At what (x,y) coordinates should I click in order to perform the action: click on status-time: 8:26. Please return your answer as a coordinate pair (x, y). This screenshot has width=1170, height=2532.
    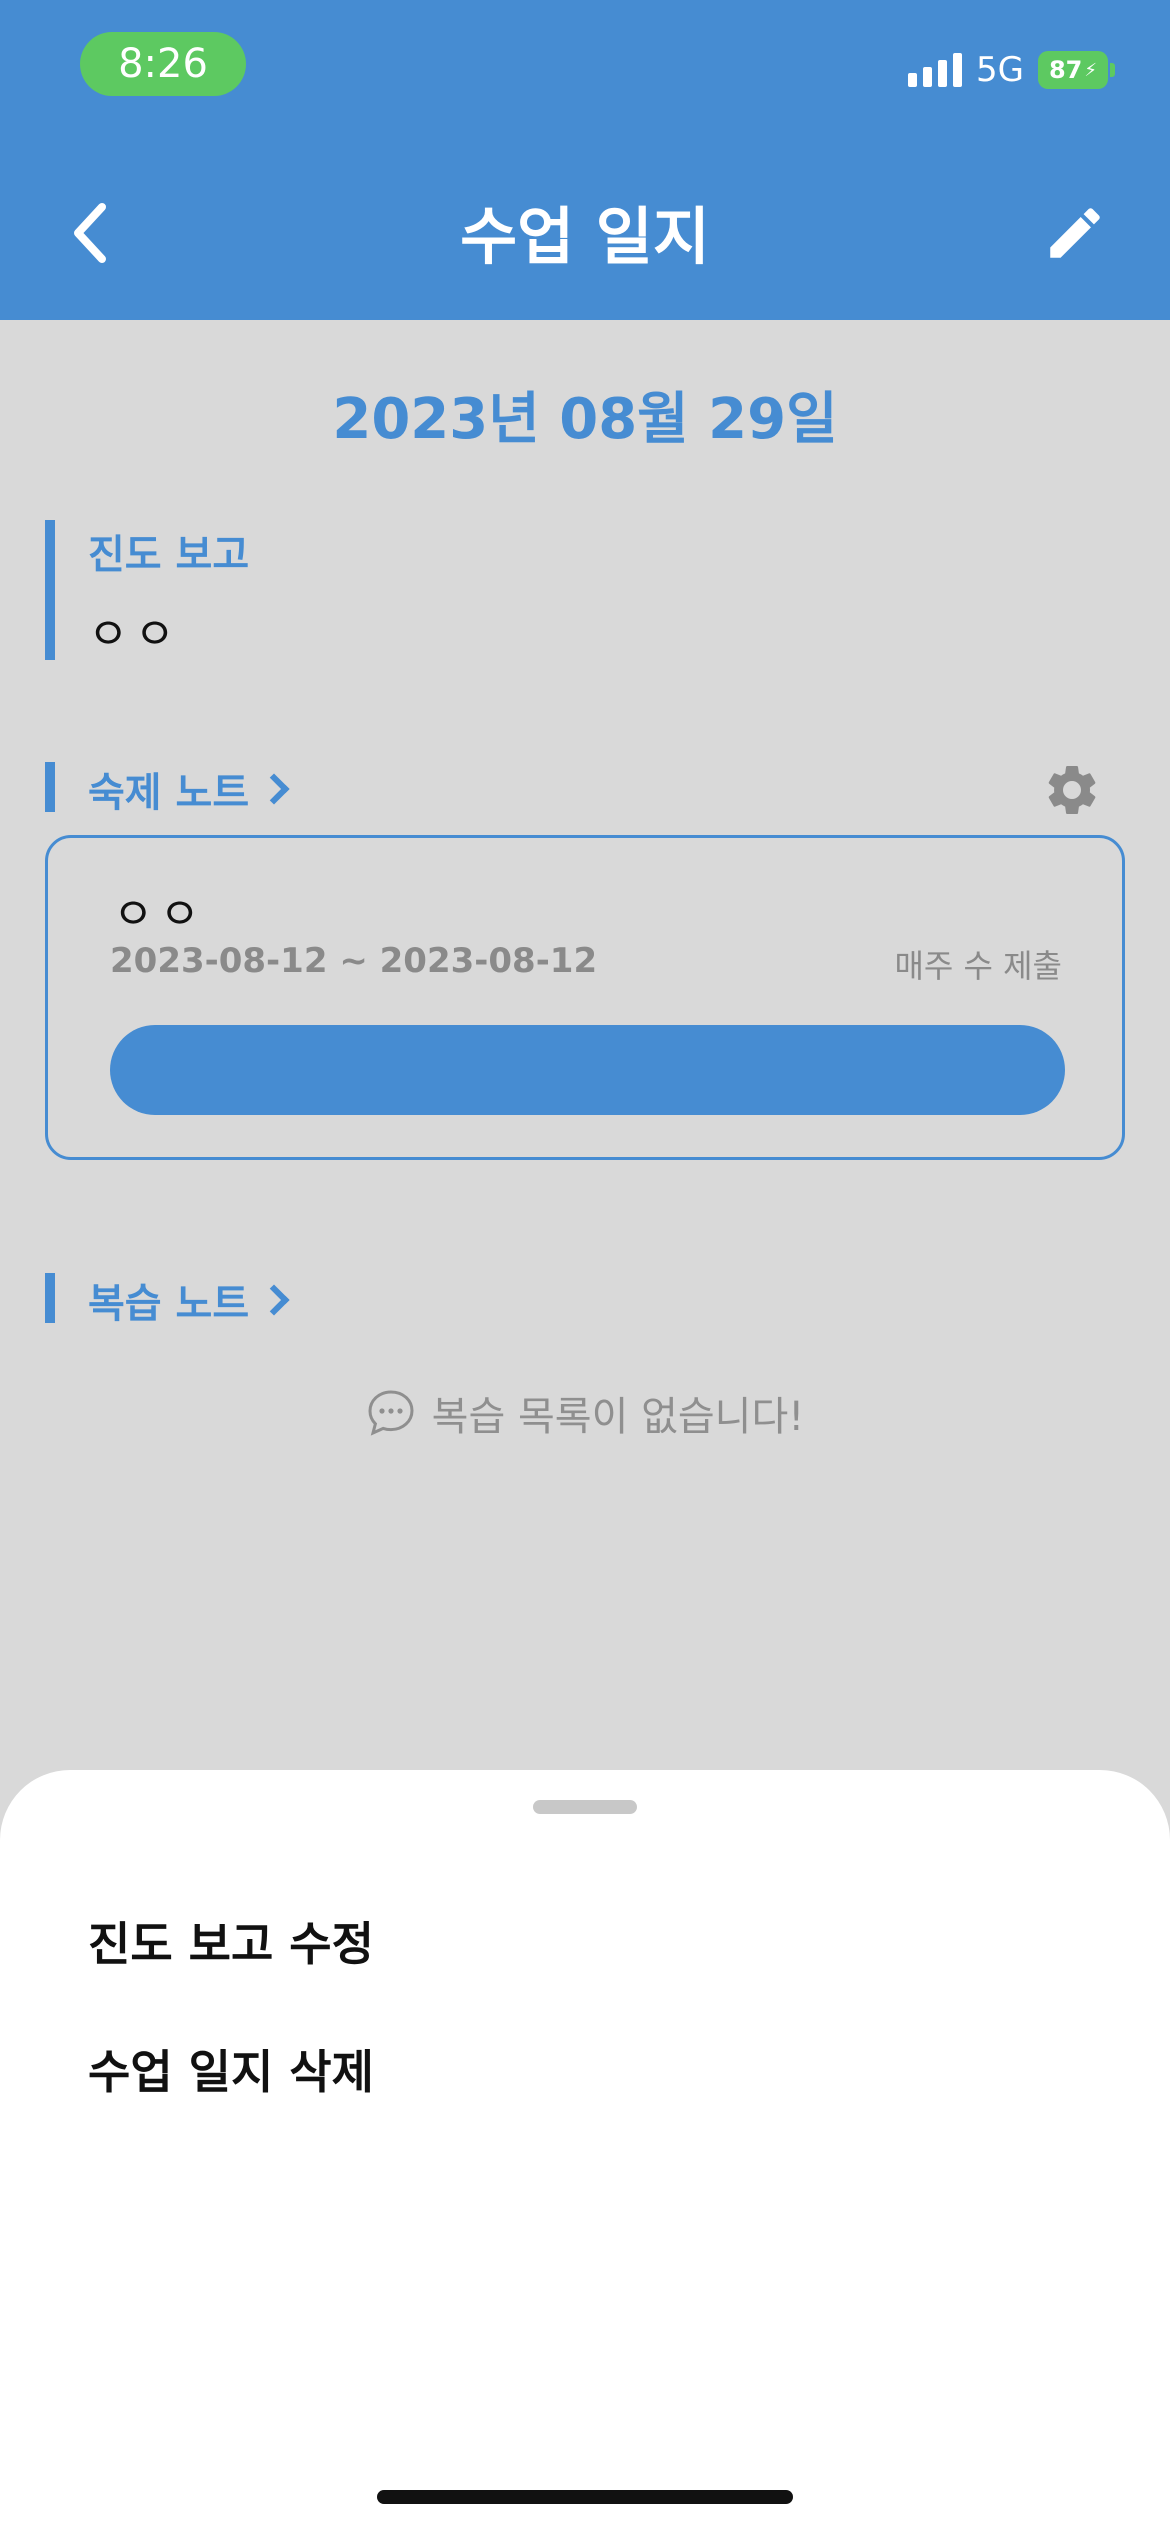
    Looking at the image, I should click on (163, 64).